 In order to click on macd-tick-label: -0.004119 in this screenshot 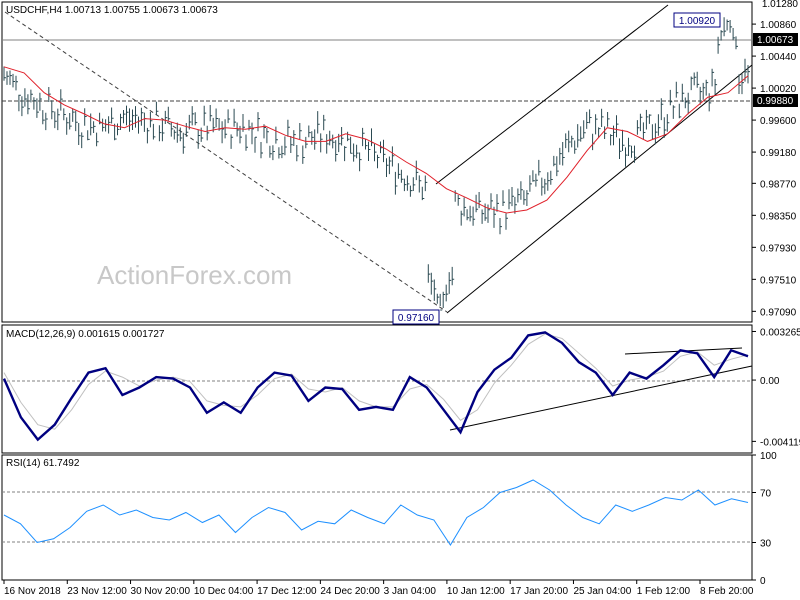, I will do `click(780, 442)`.